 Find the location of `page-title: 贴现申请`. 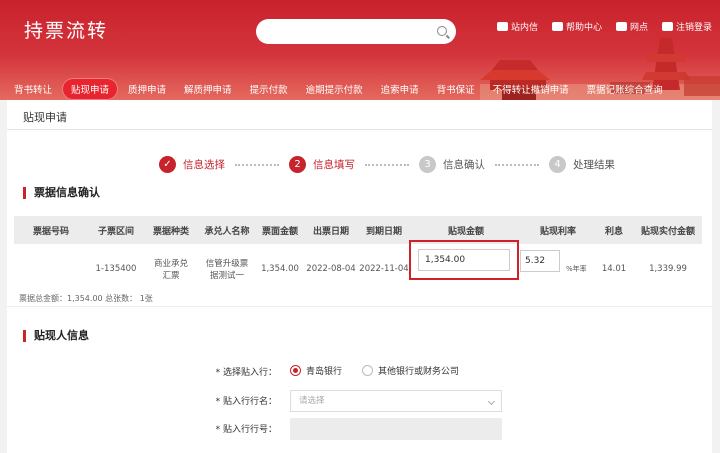

page-title: 贴现申请 is located at coordinates (45, 117).